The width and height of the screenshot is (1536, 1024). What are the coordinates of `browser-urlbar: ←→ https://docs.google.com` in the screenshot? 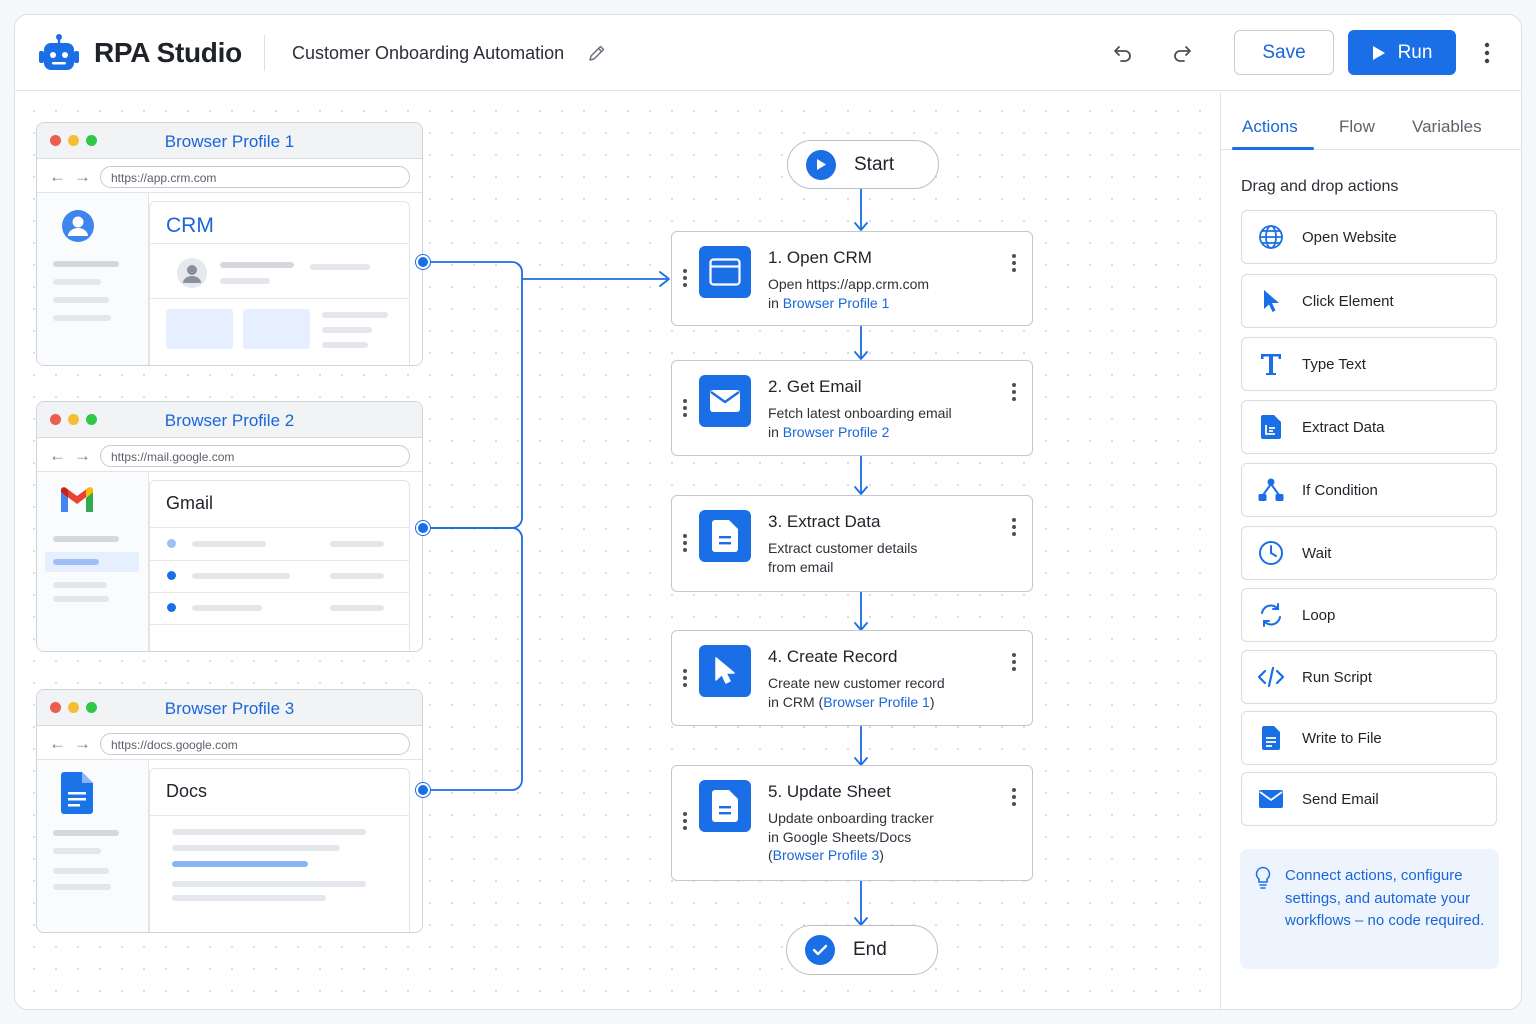 It's located at (229, 743).